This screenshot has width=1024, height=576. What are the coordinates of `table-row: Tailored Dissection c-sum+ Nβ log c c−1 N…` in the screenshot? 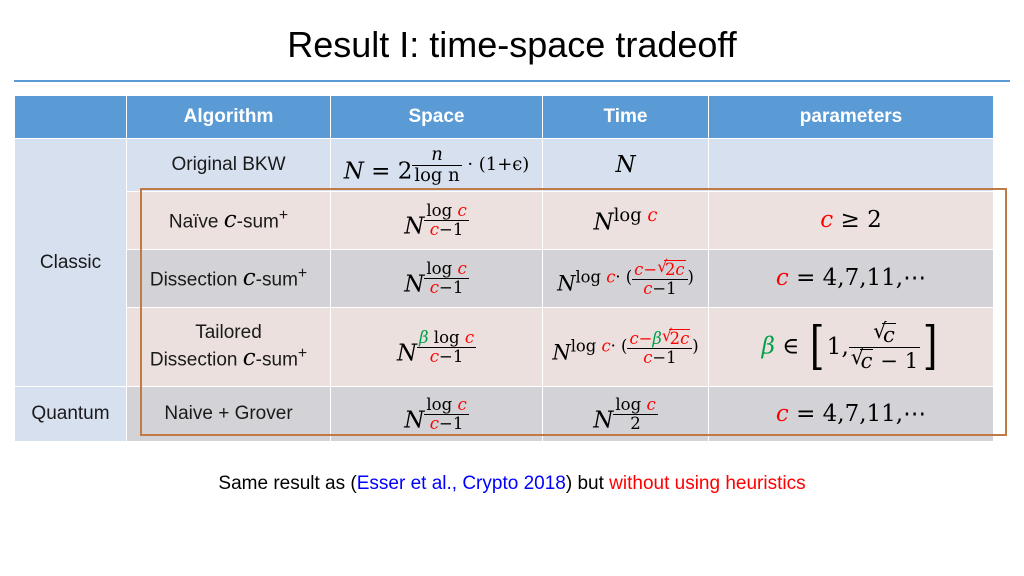 It's located at (504, 347).